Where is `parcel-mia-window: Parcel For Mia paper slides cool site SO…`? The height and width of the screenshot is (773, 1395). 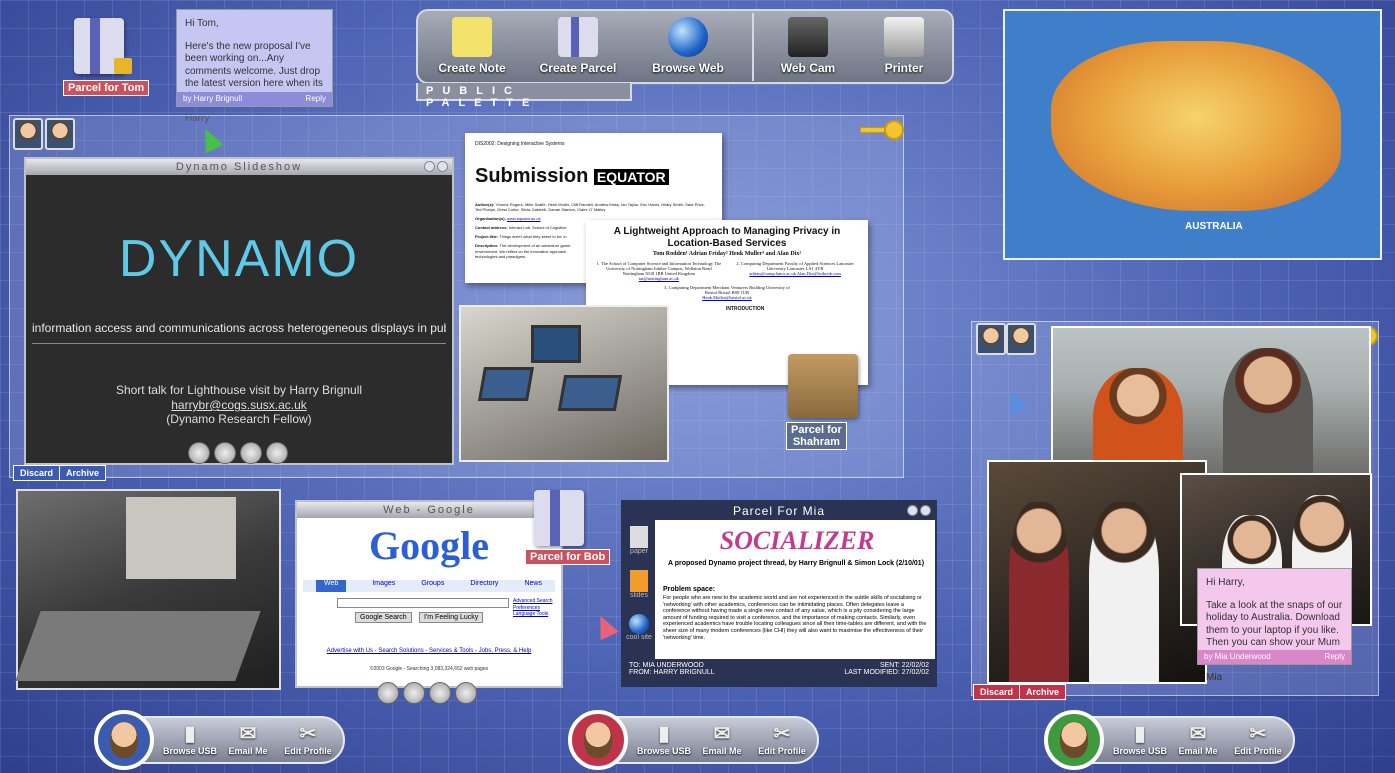 parcel-mia-window: Parcel For Mia paper slides cool site SO… is located at coordinates (779, 593).